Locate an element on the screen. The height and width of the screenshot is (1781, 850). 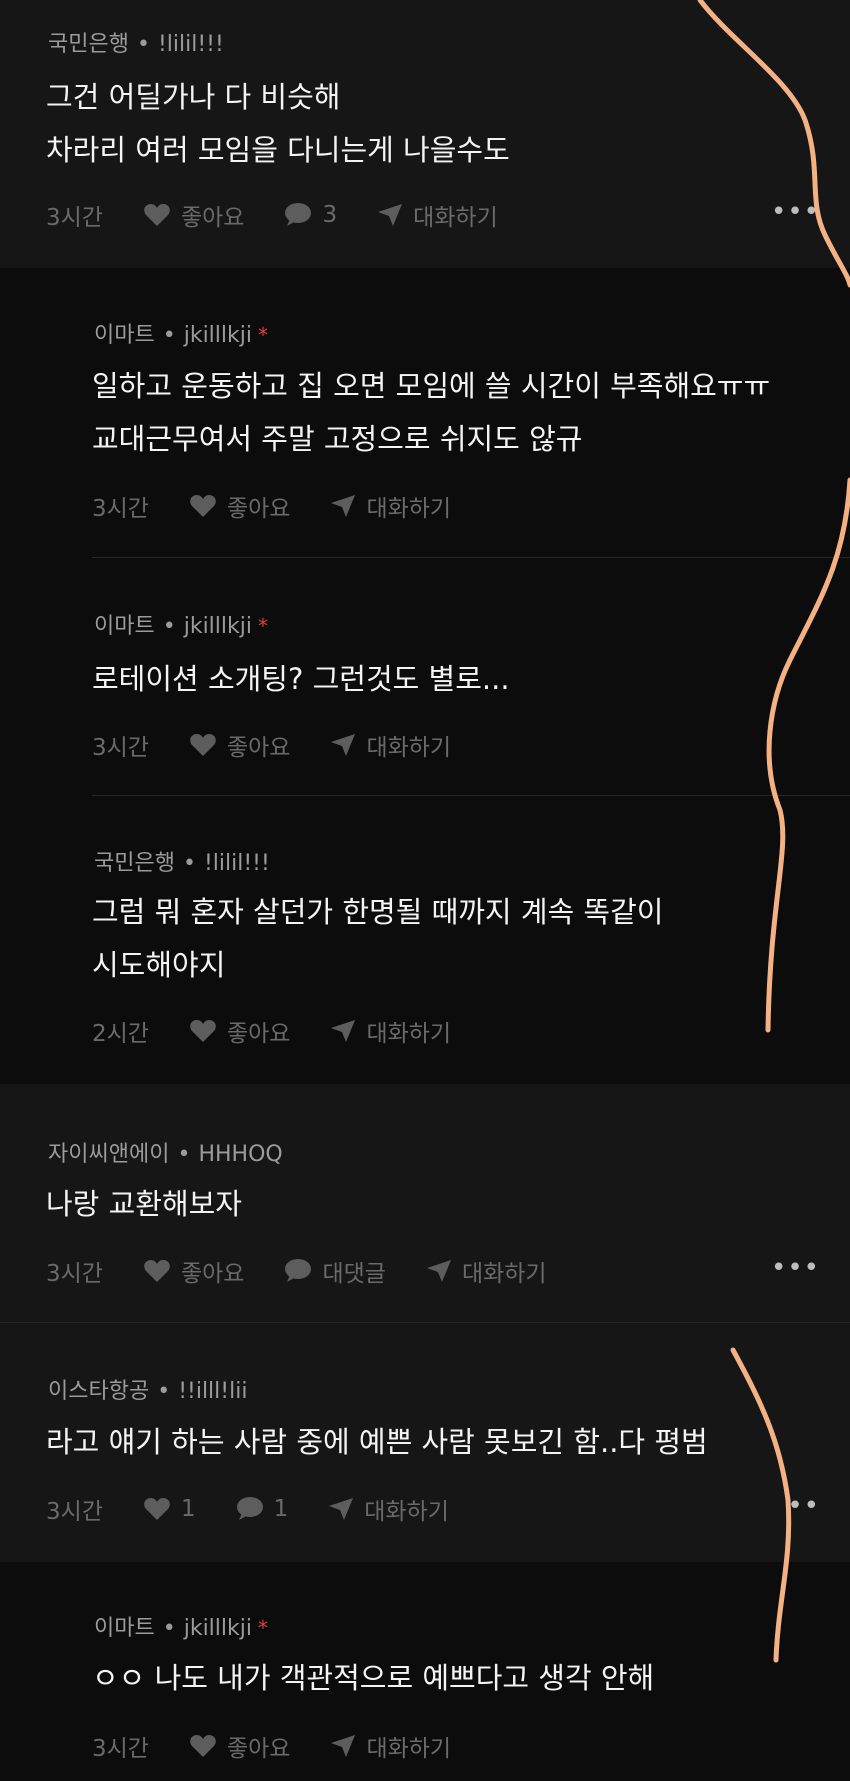
reply-count: 1 is located at coordinates (281, 1509).